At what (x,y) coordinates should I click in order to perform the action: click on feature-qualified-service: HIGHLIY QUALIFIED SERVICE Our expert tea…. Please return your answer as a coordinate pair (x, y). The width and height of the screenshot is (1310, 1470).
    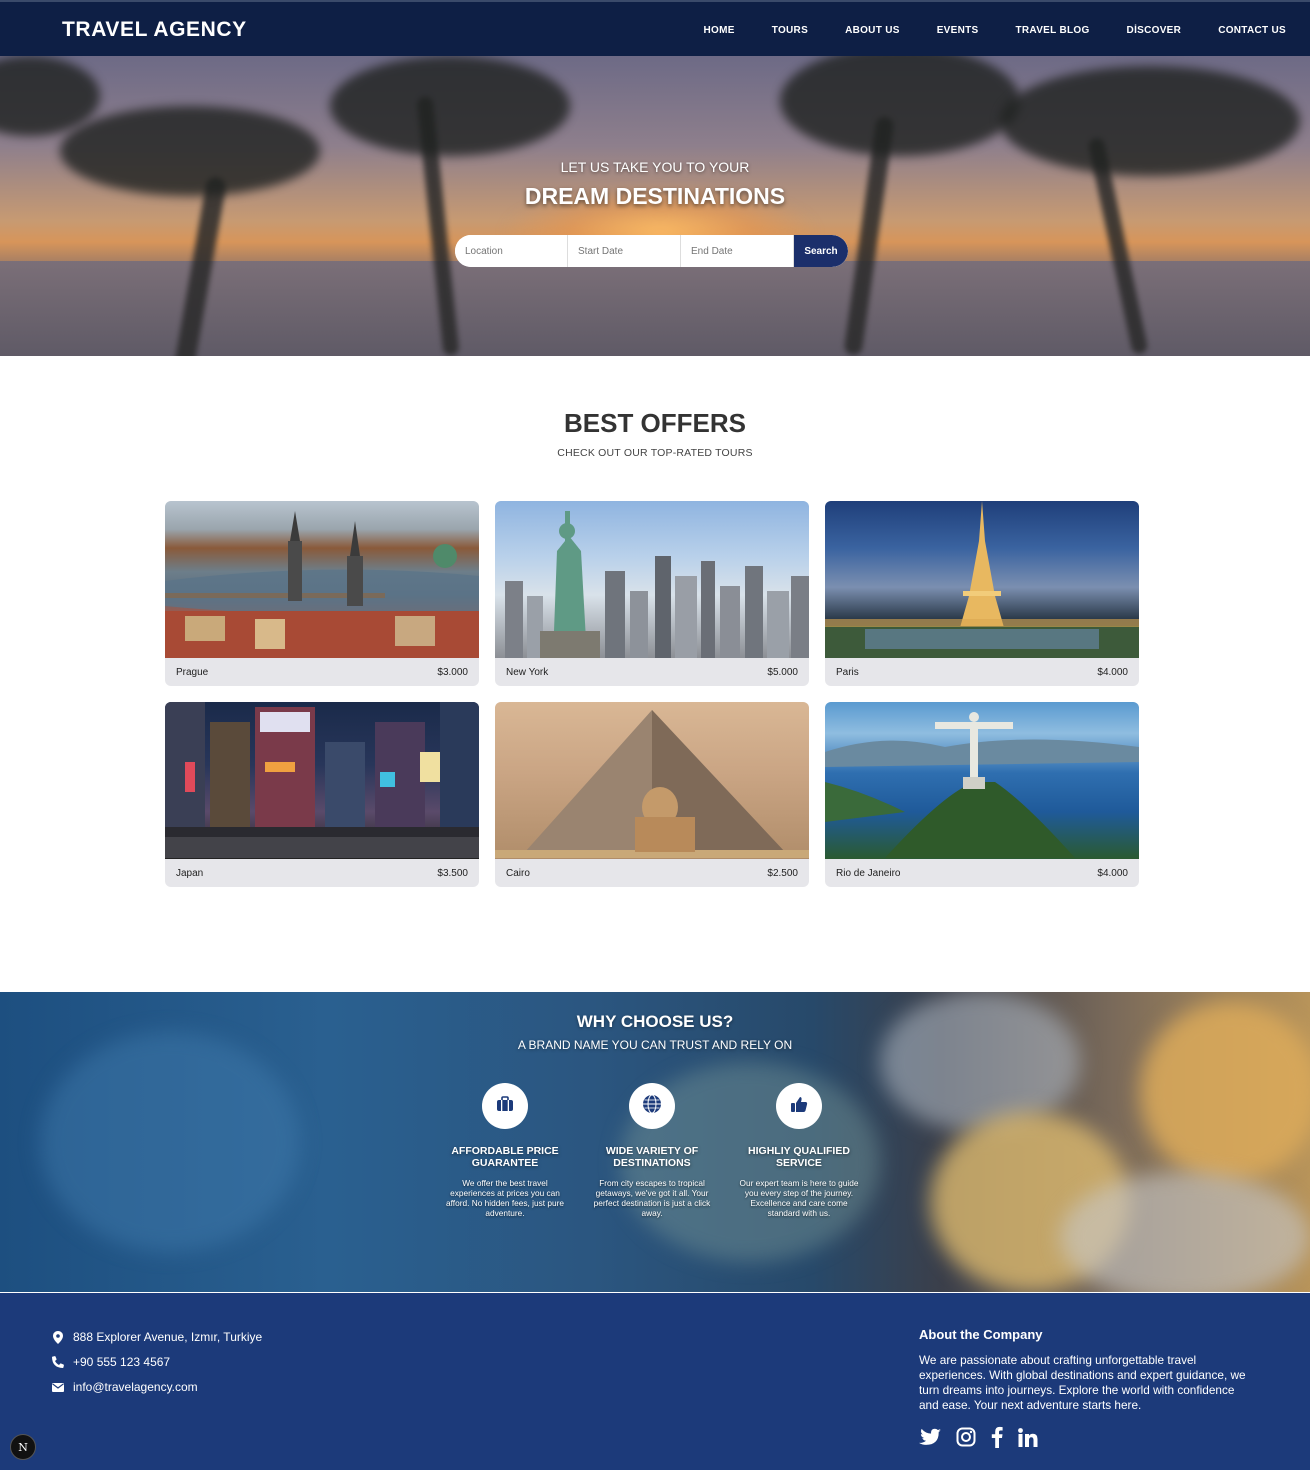
    Looking at the image, I should click on (799, 1150).